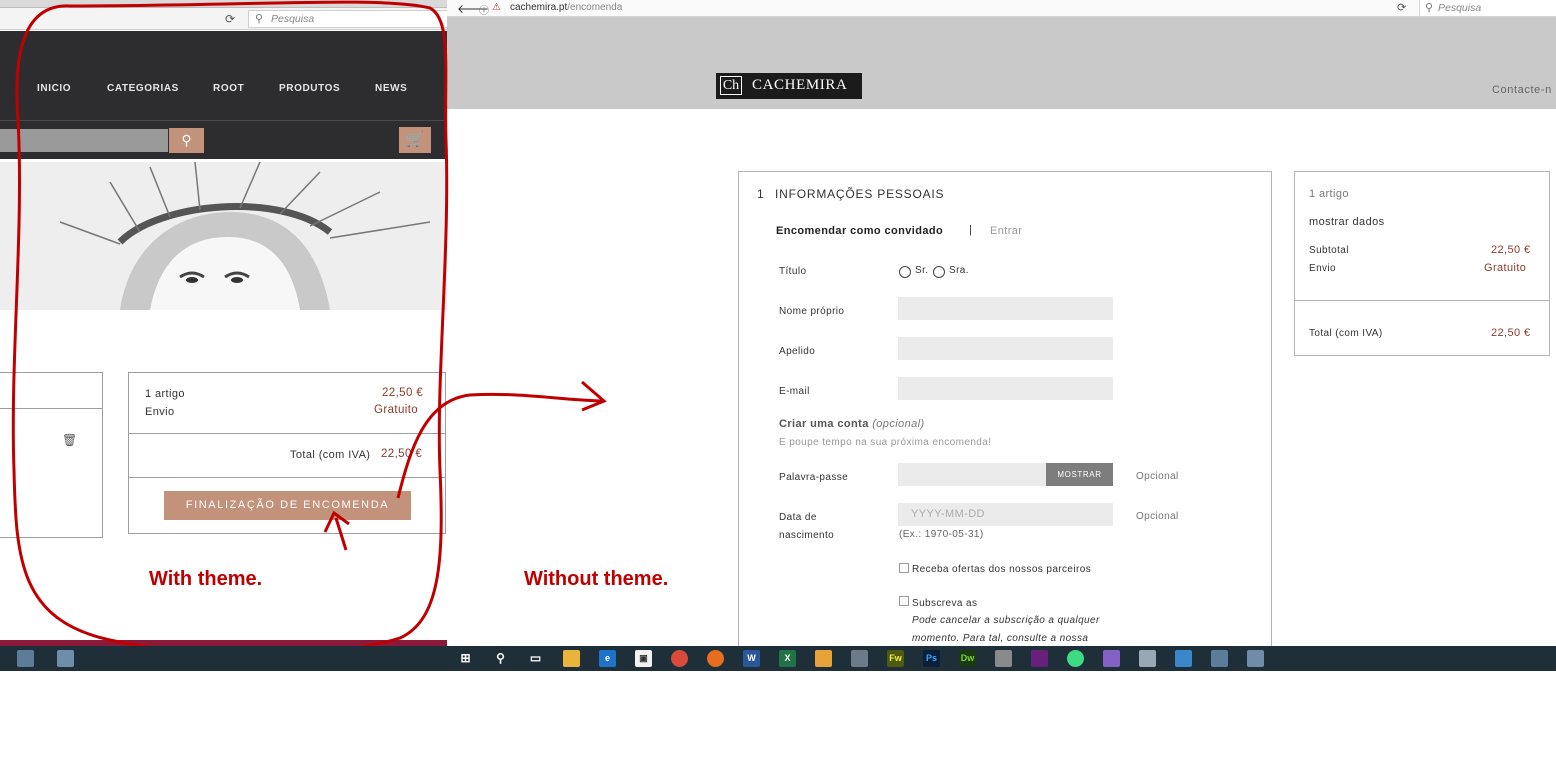  What do you see at coordinates (1039, 658) in the screenshot?
I see `visual-studio-icon` at bounding box center [1039, 658].